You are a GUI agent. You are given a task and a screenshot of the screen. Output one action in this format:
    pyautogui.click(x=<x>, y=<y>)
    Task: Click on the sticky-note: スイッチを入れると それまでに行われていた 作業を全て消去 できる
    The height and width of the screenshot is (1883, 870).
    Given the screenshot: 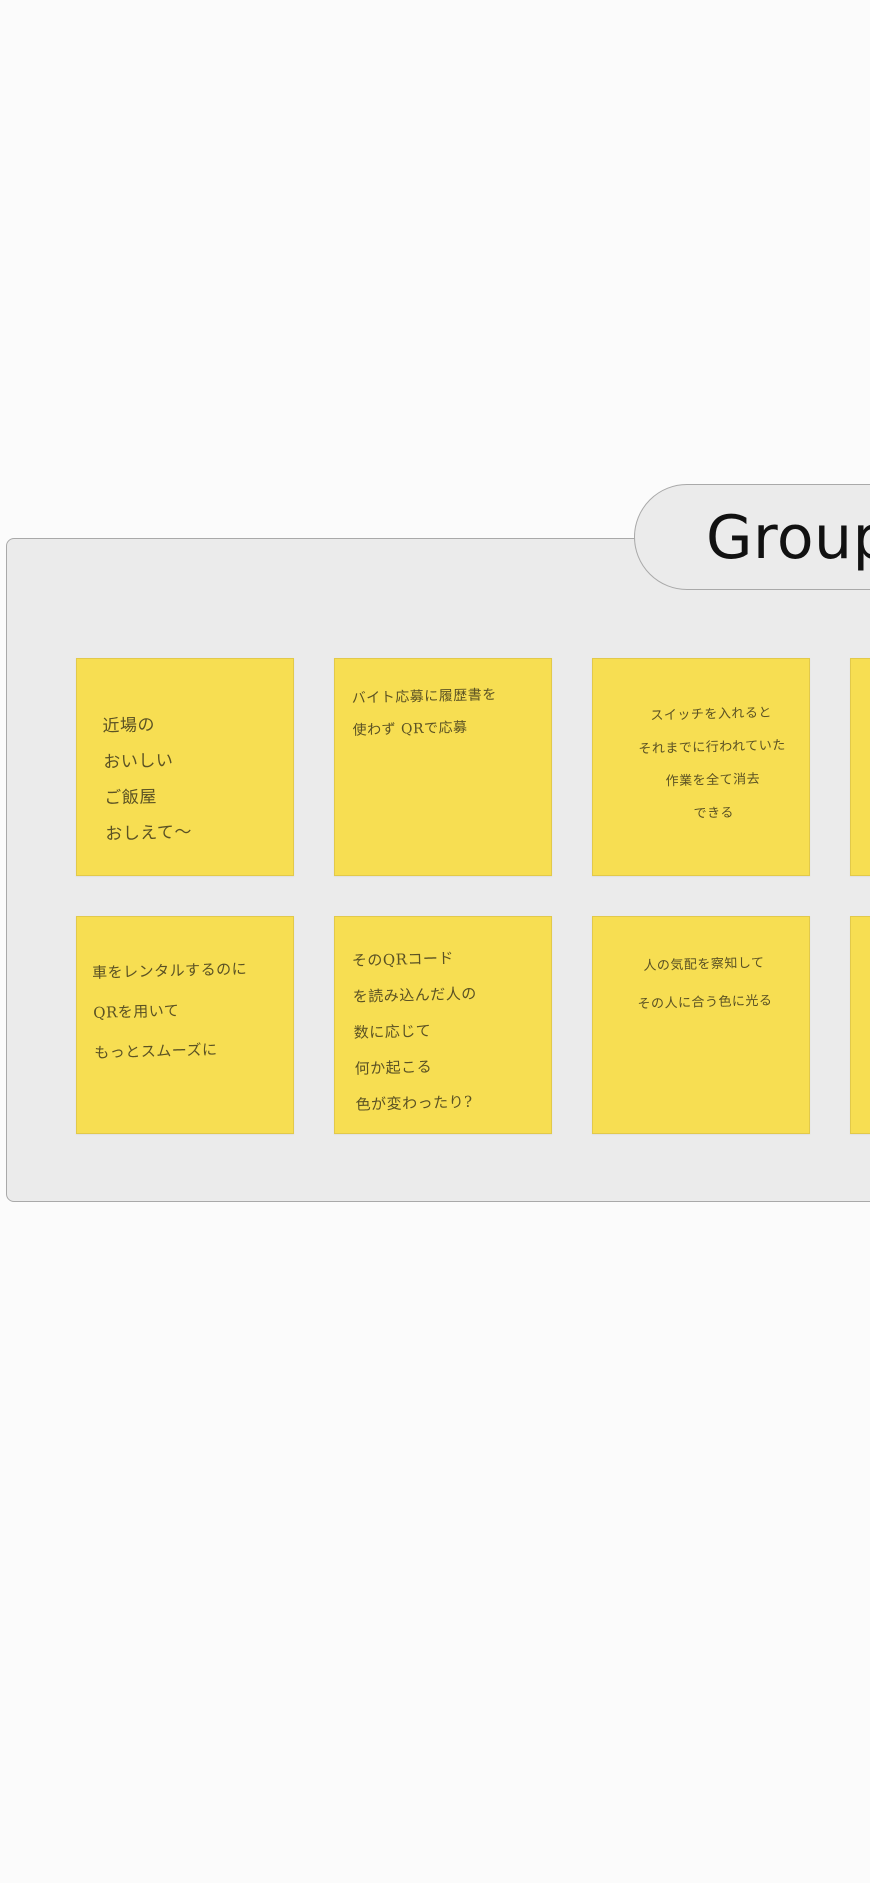 What is the action you would take?
    pyautogui.click(x=701, y=767)
    